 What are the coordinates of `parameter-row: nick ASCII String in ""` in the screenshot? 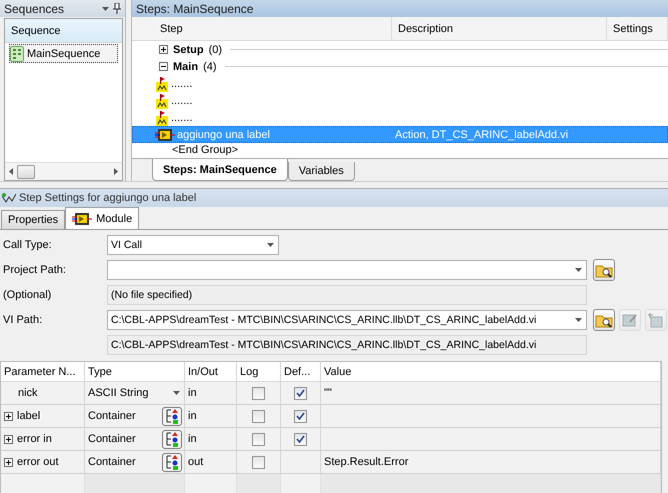 It's located at (331, 393).